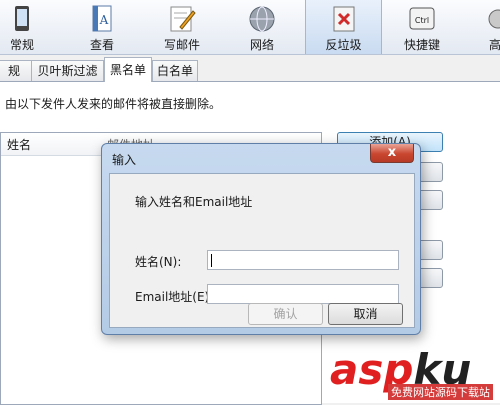 This screenshot has height=405, width=500. Describe the element at coordinates (158, 262) in the screenshot. I see `name-label: 姓名(N):` at that location.